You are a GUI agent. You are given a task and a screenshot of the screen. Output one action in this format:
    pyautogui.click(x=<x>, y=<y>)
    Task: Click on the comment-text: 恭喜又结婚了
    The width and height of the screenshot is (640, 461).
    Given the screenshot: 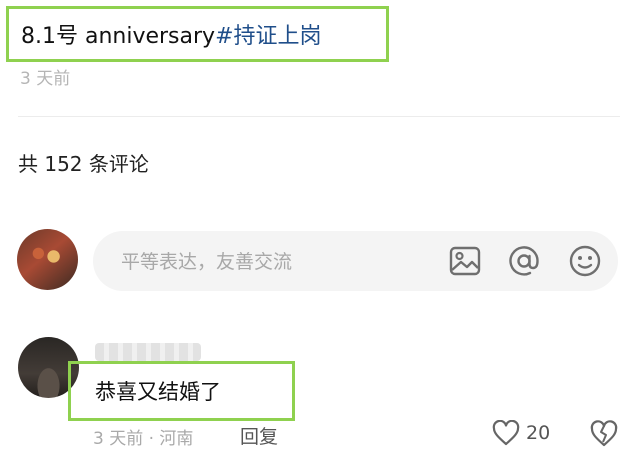 What is the action you would take?
    pyautogui.click(x=158, y=392)
    